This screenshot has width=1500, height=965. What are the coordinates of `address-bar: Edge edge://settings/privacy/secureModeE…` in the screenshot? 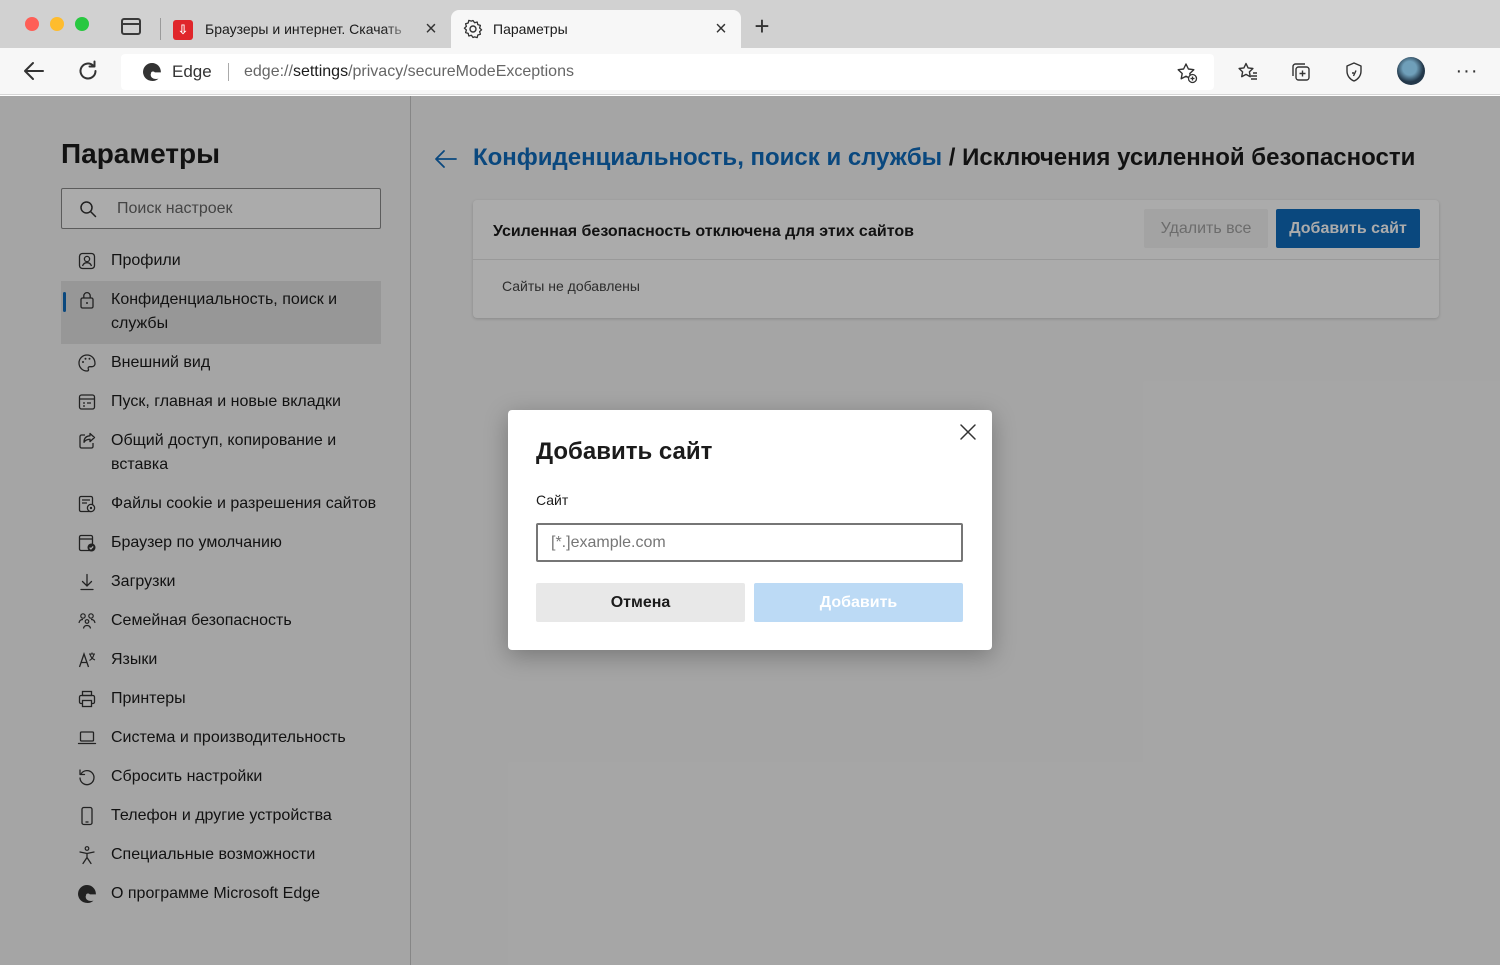 It's located at (667, 72).